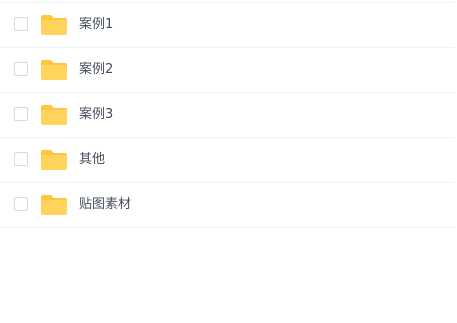 The height and width of the screenshot is (323, 457). Describe the element at coordinates (227, 160) in the screenshot. I see `file-row: 其他` at that location.